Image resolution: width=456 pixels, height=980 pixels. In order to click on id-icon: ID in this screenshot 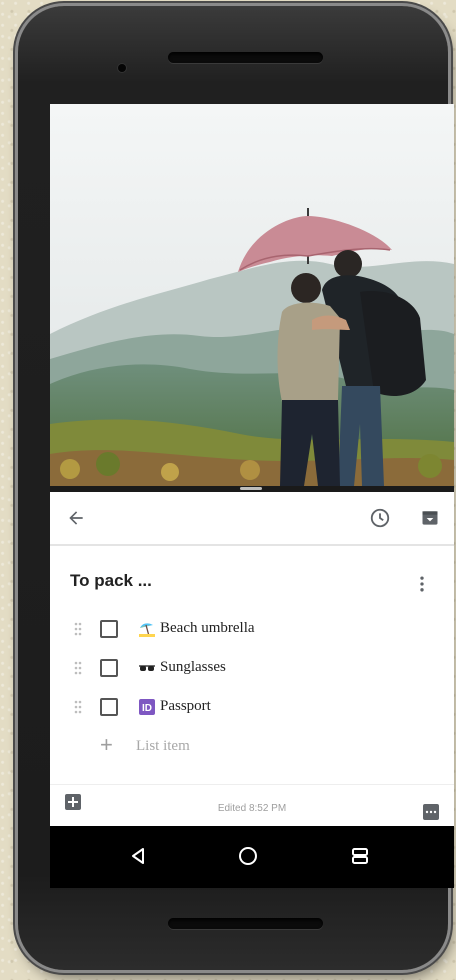, I will do `click(147, 707)`.